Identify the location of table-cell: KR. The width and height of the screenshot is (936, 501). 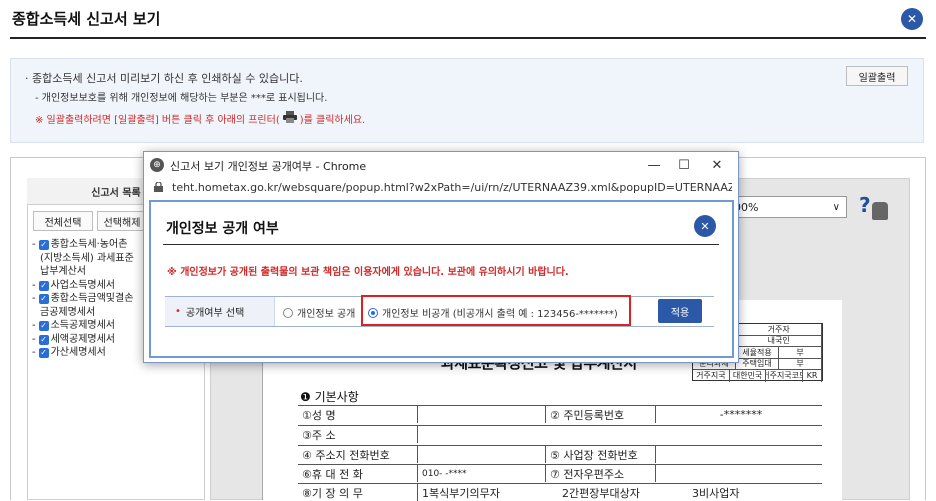
(813, 376).